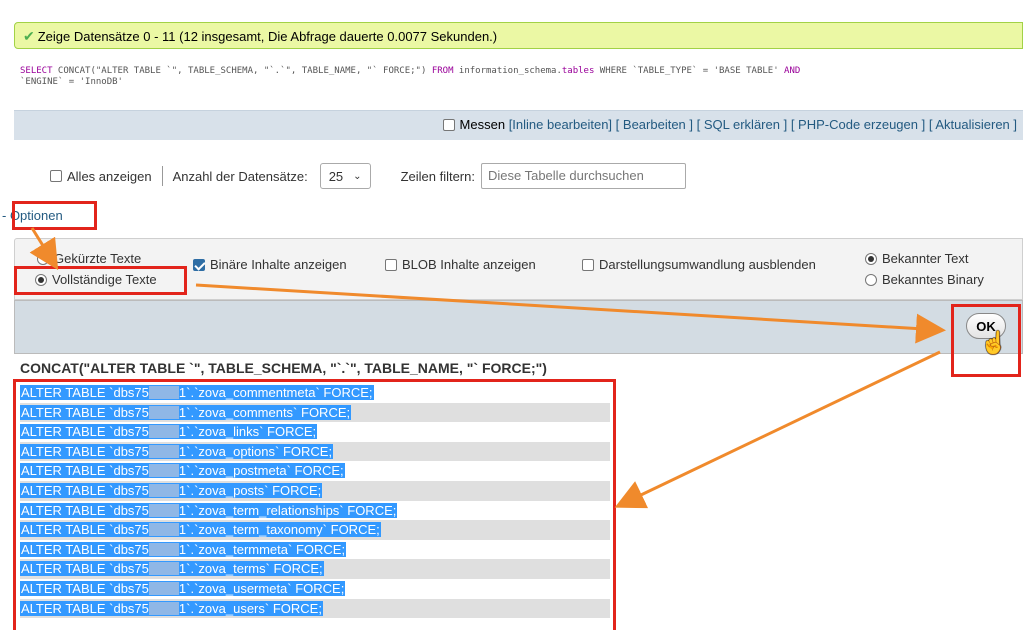  What do you see at coordinates (777, 429) in the screenshot?
I see `arrow-ok-to-results` at bounding box center [777, 429].